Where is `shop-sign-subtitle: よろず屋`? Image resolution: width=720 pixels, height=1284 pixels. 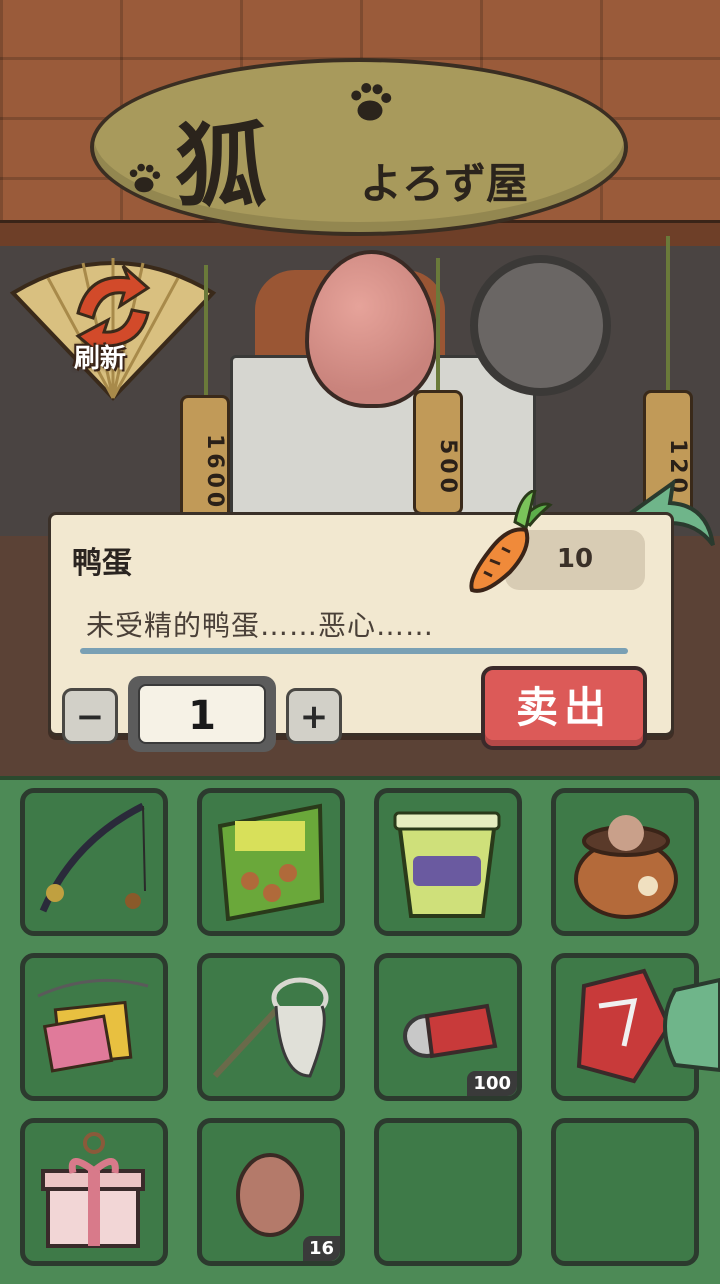
shop-sign-subtitle: よろず屋 is located at coordinates (444, 183).